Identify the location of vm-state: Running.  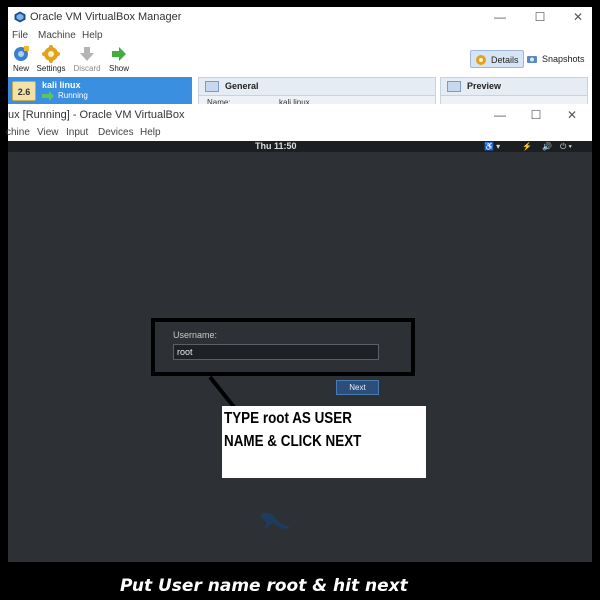
(73, 95).